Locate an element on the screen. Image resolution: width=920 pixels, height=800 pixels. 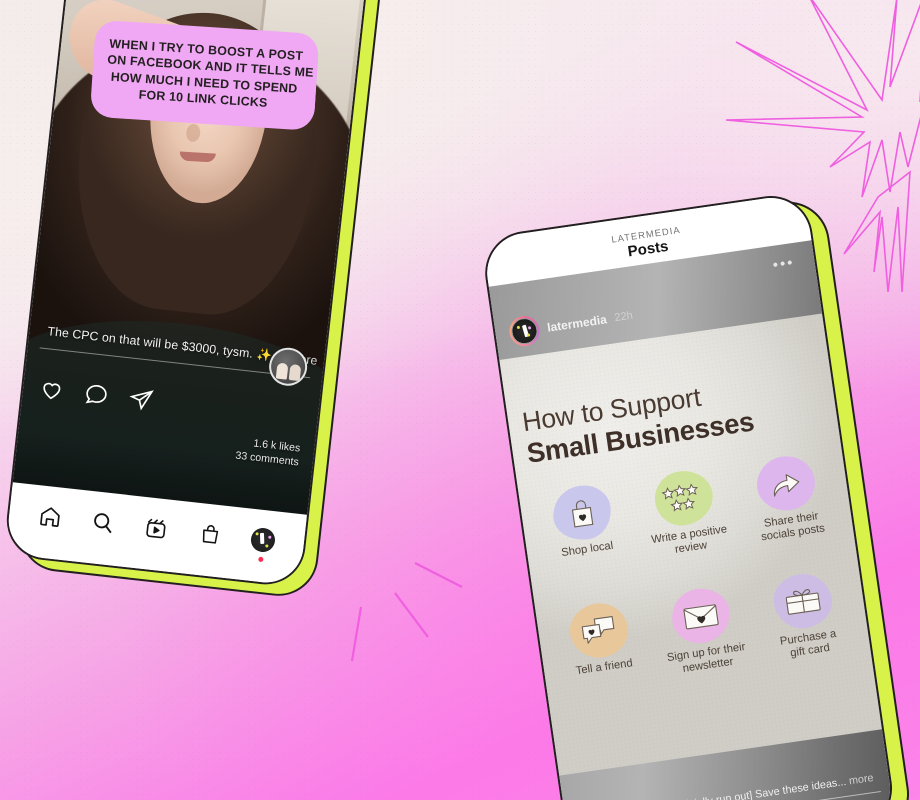
envelope-heart-icon is located at coordinates (701, 615).